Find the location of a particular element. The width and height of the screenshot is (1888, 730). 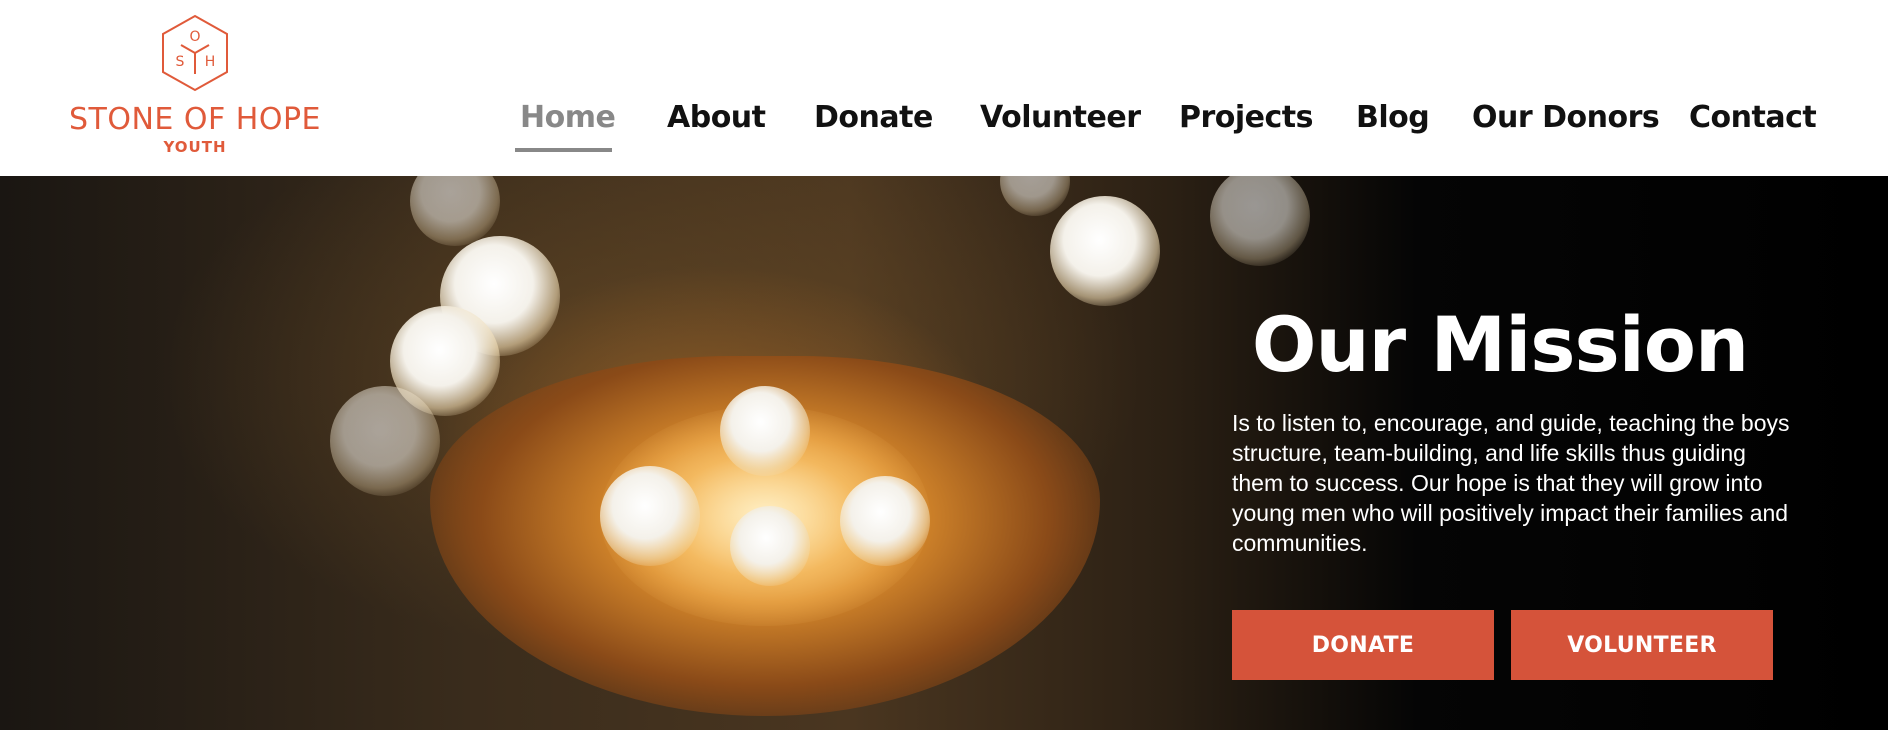

mission-title: Our Mission is located at coordinates (1500, 344).